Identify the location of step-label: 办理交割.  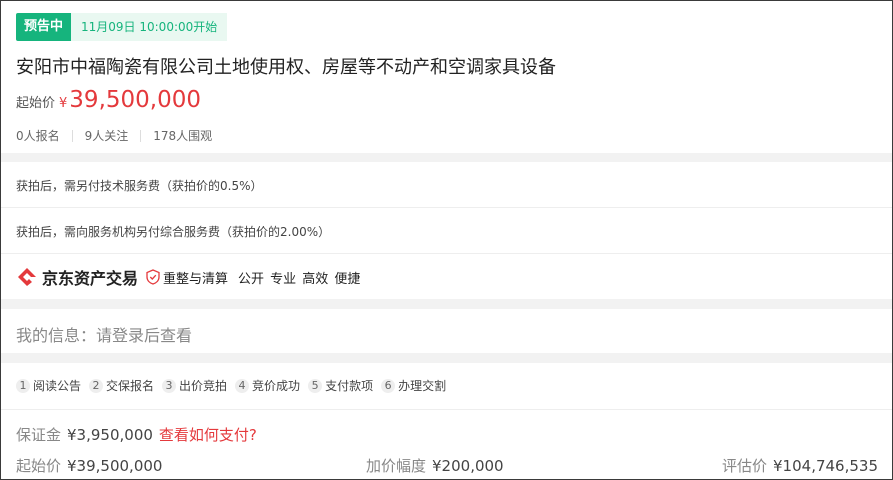
(422, 386).